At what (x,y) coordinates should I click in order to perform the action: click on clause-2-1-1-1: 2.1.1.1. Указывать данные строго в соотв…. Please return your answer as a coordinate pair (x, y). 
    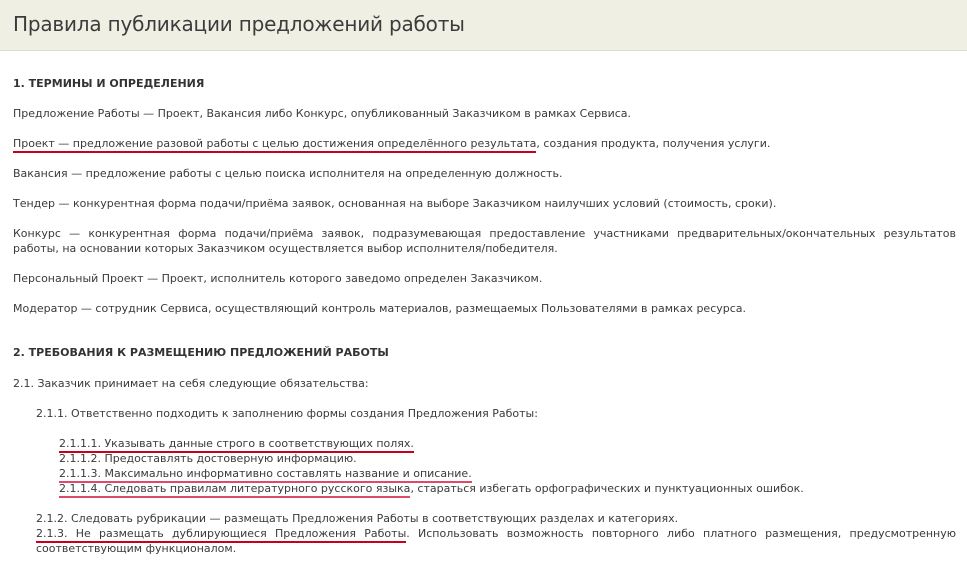
    Looking at the image, I should click on (236, 444).